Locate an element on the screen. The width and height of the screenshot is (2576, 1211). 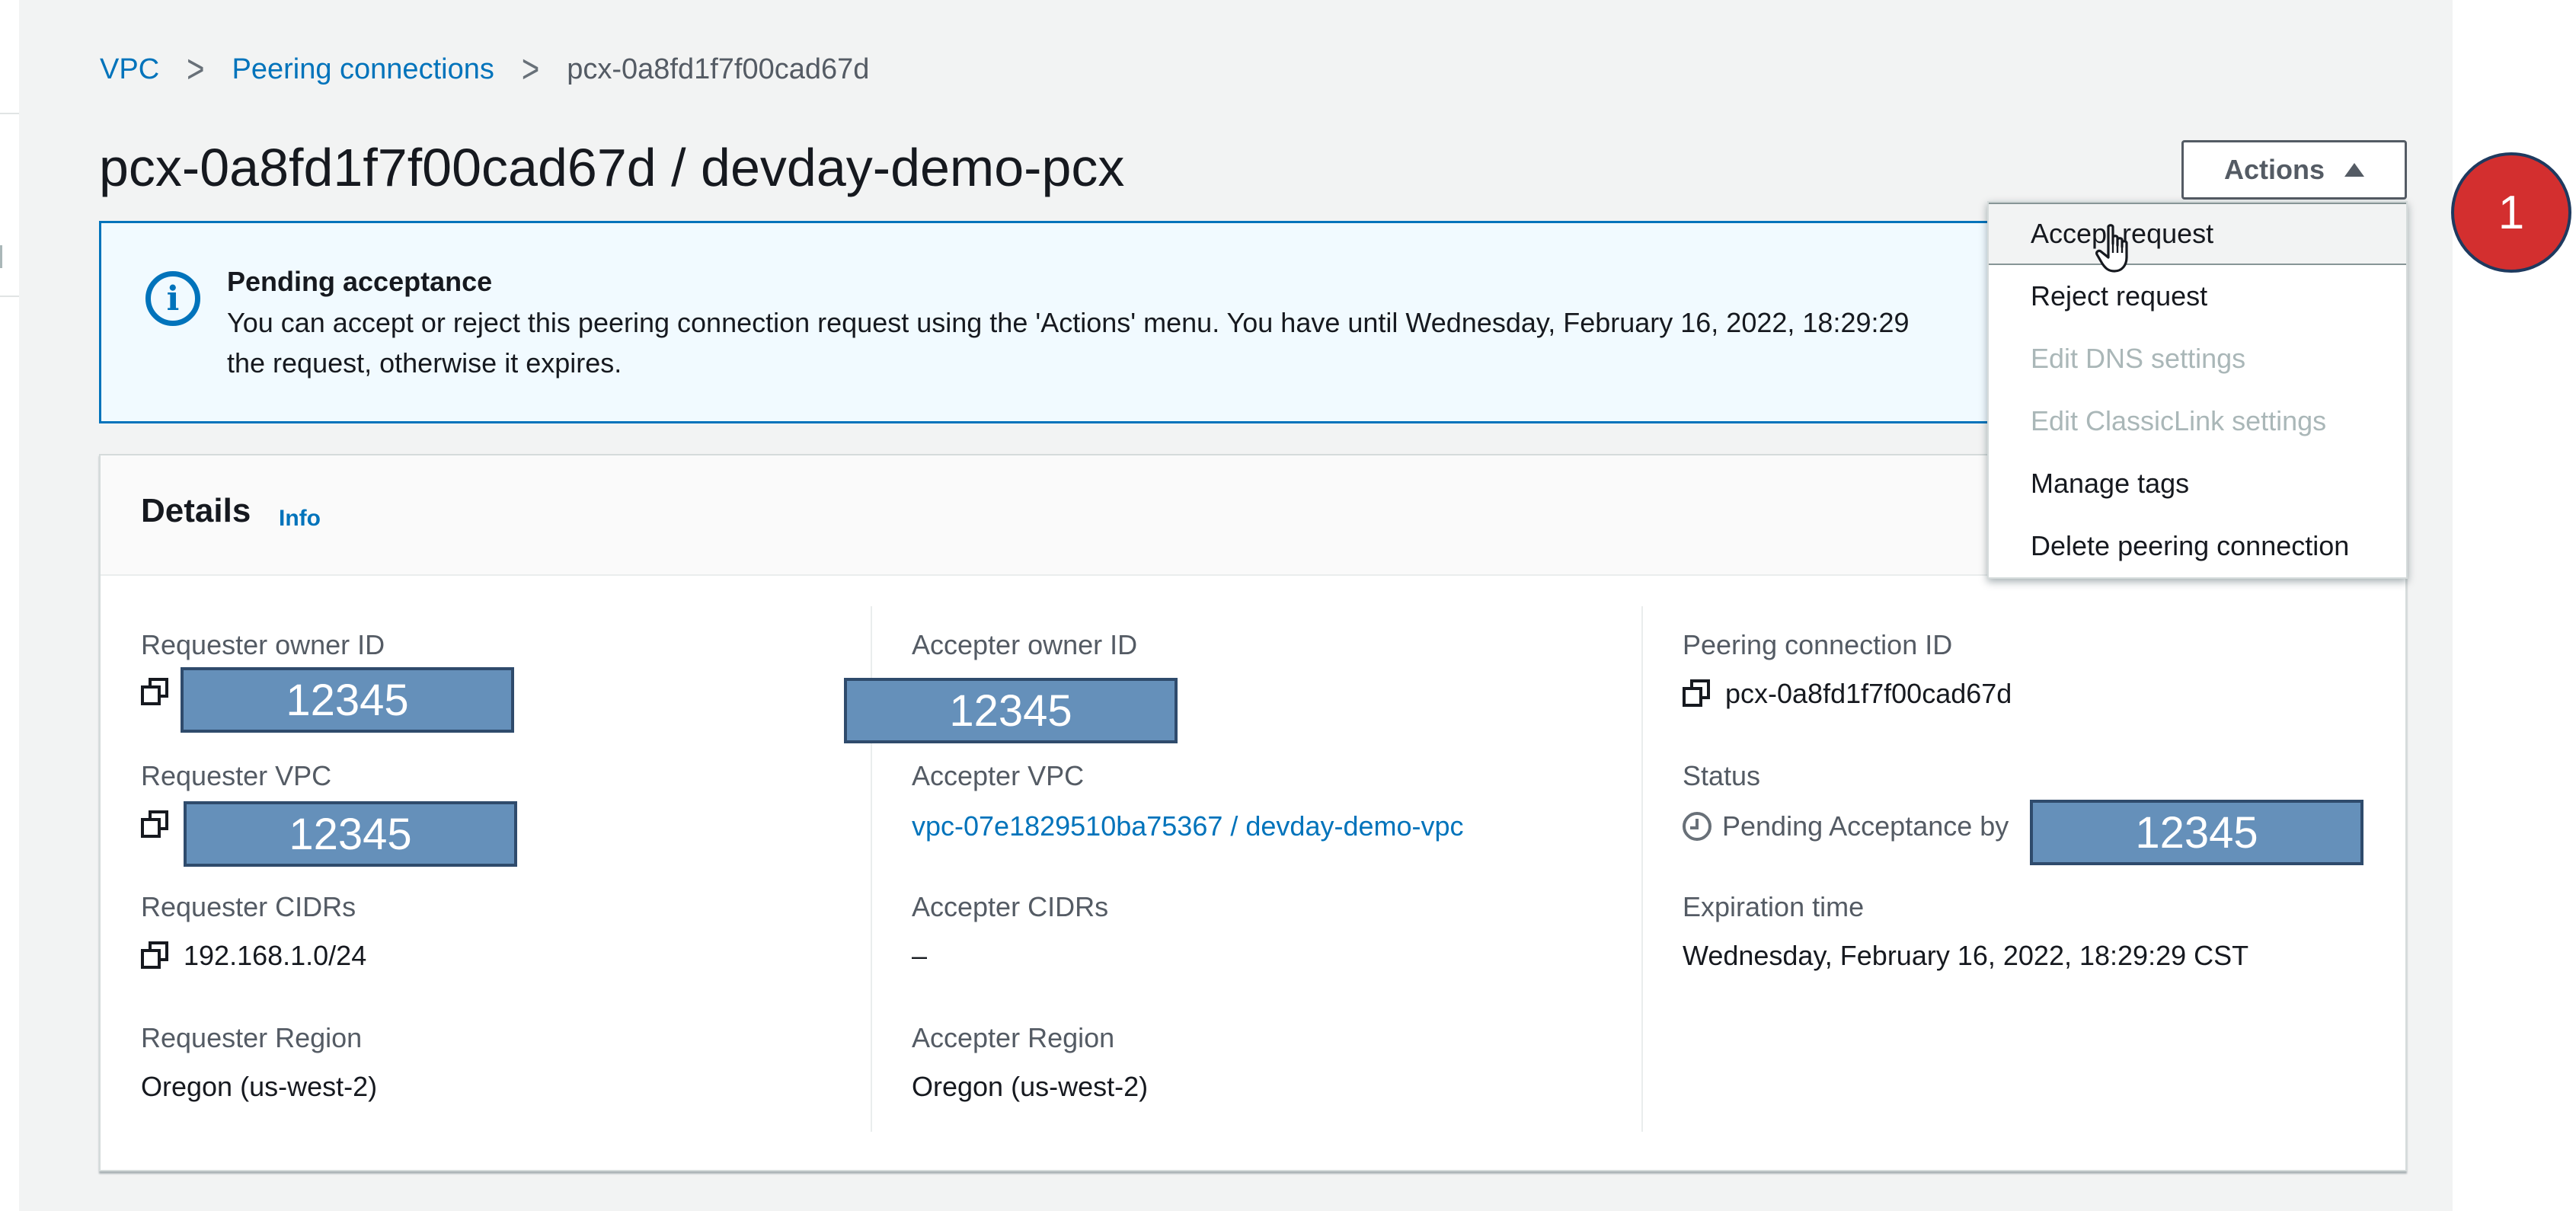
hand-cursor-icon is located at coordinates (2111, 249).